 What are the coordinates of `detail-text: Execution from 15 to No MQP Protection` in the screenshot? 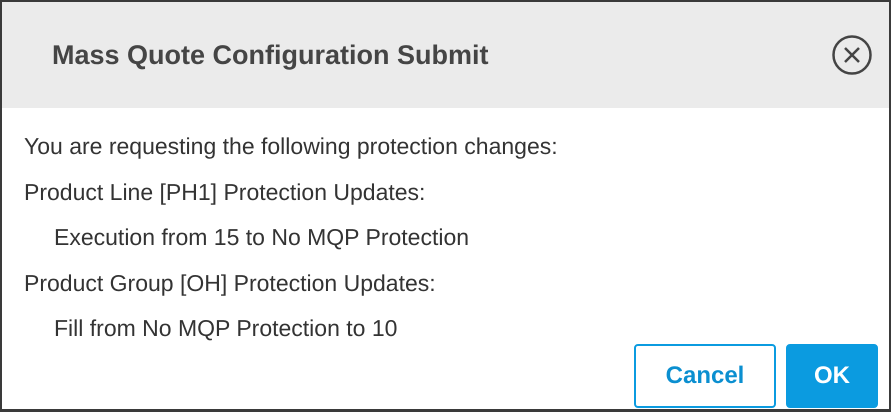 It's located at (261, 237).